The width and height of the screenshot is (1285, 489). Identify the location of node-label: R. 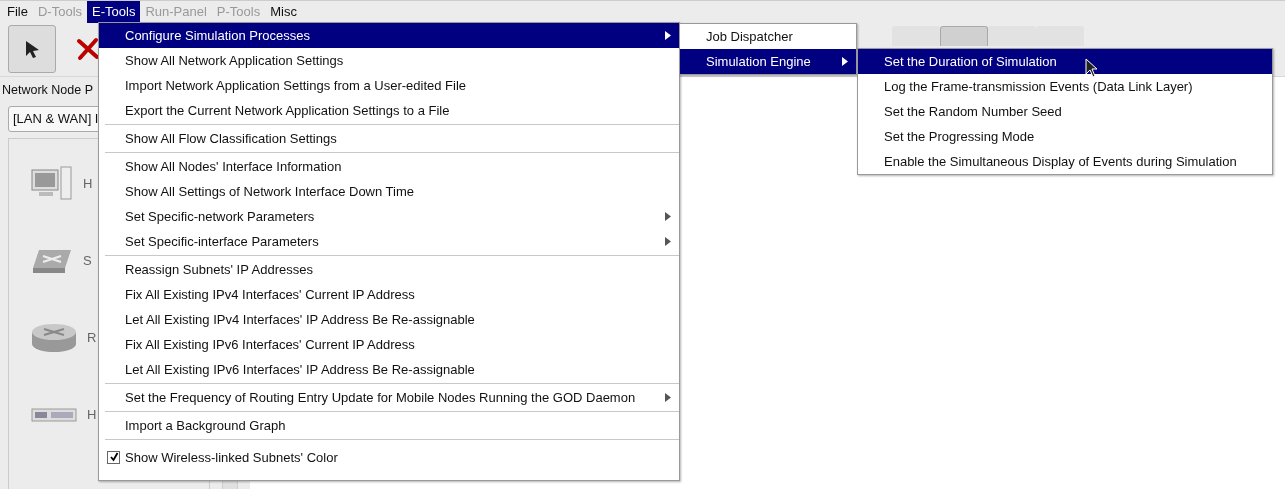
(92, 337).